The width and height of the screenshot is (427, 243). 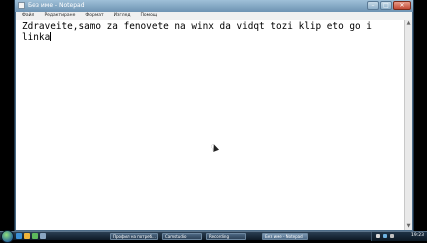 I want to click on close-button: ✕, so click(x=402, y=5).